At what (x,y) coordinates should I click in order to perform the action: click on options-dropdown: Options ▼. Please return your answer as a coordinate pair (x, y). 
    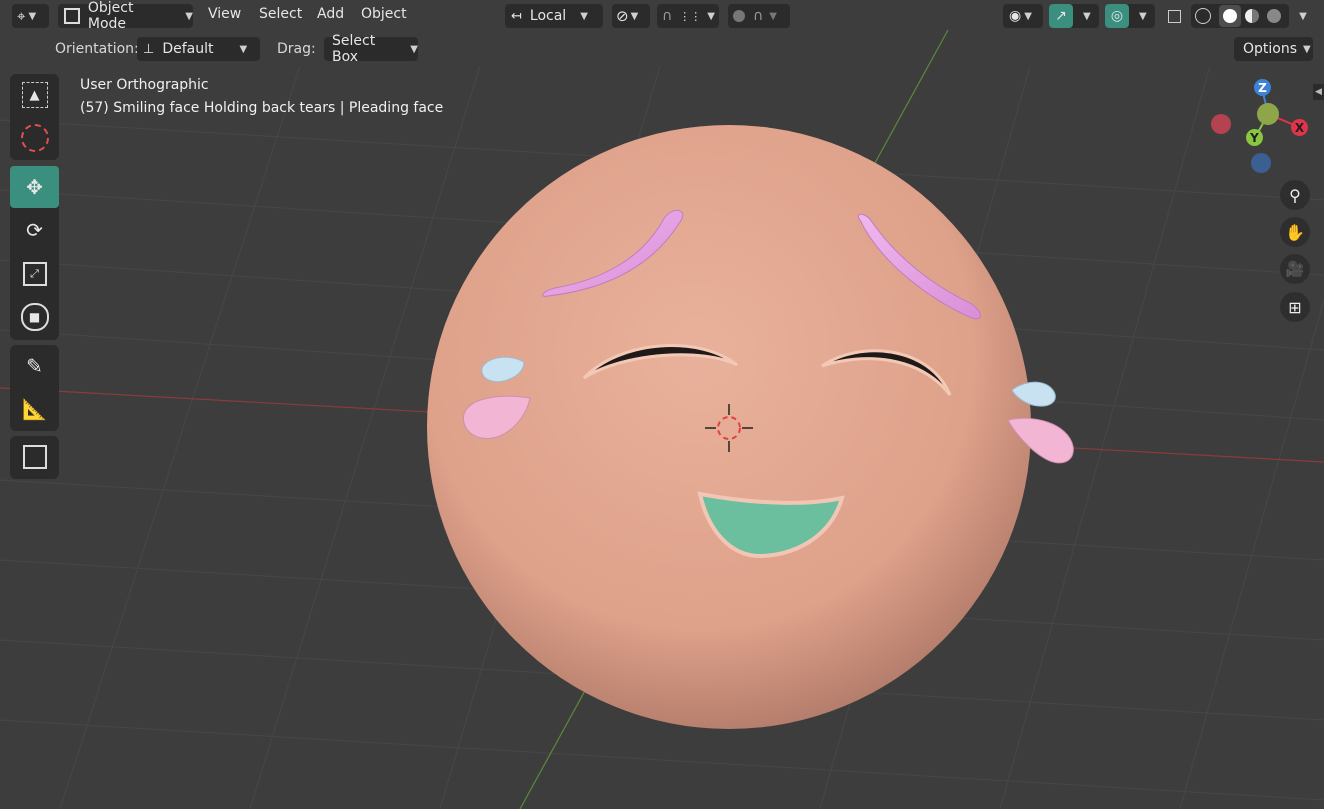
    Looking at the image, I should click on (1273, 49).